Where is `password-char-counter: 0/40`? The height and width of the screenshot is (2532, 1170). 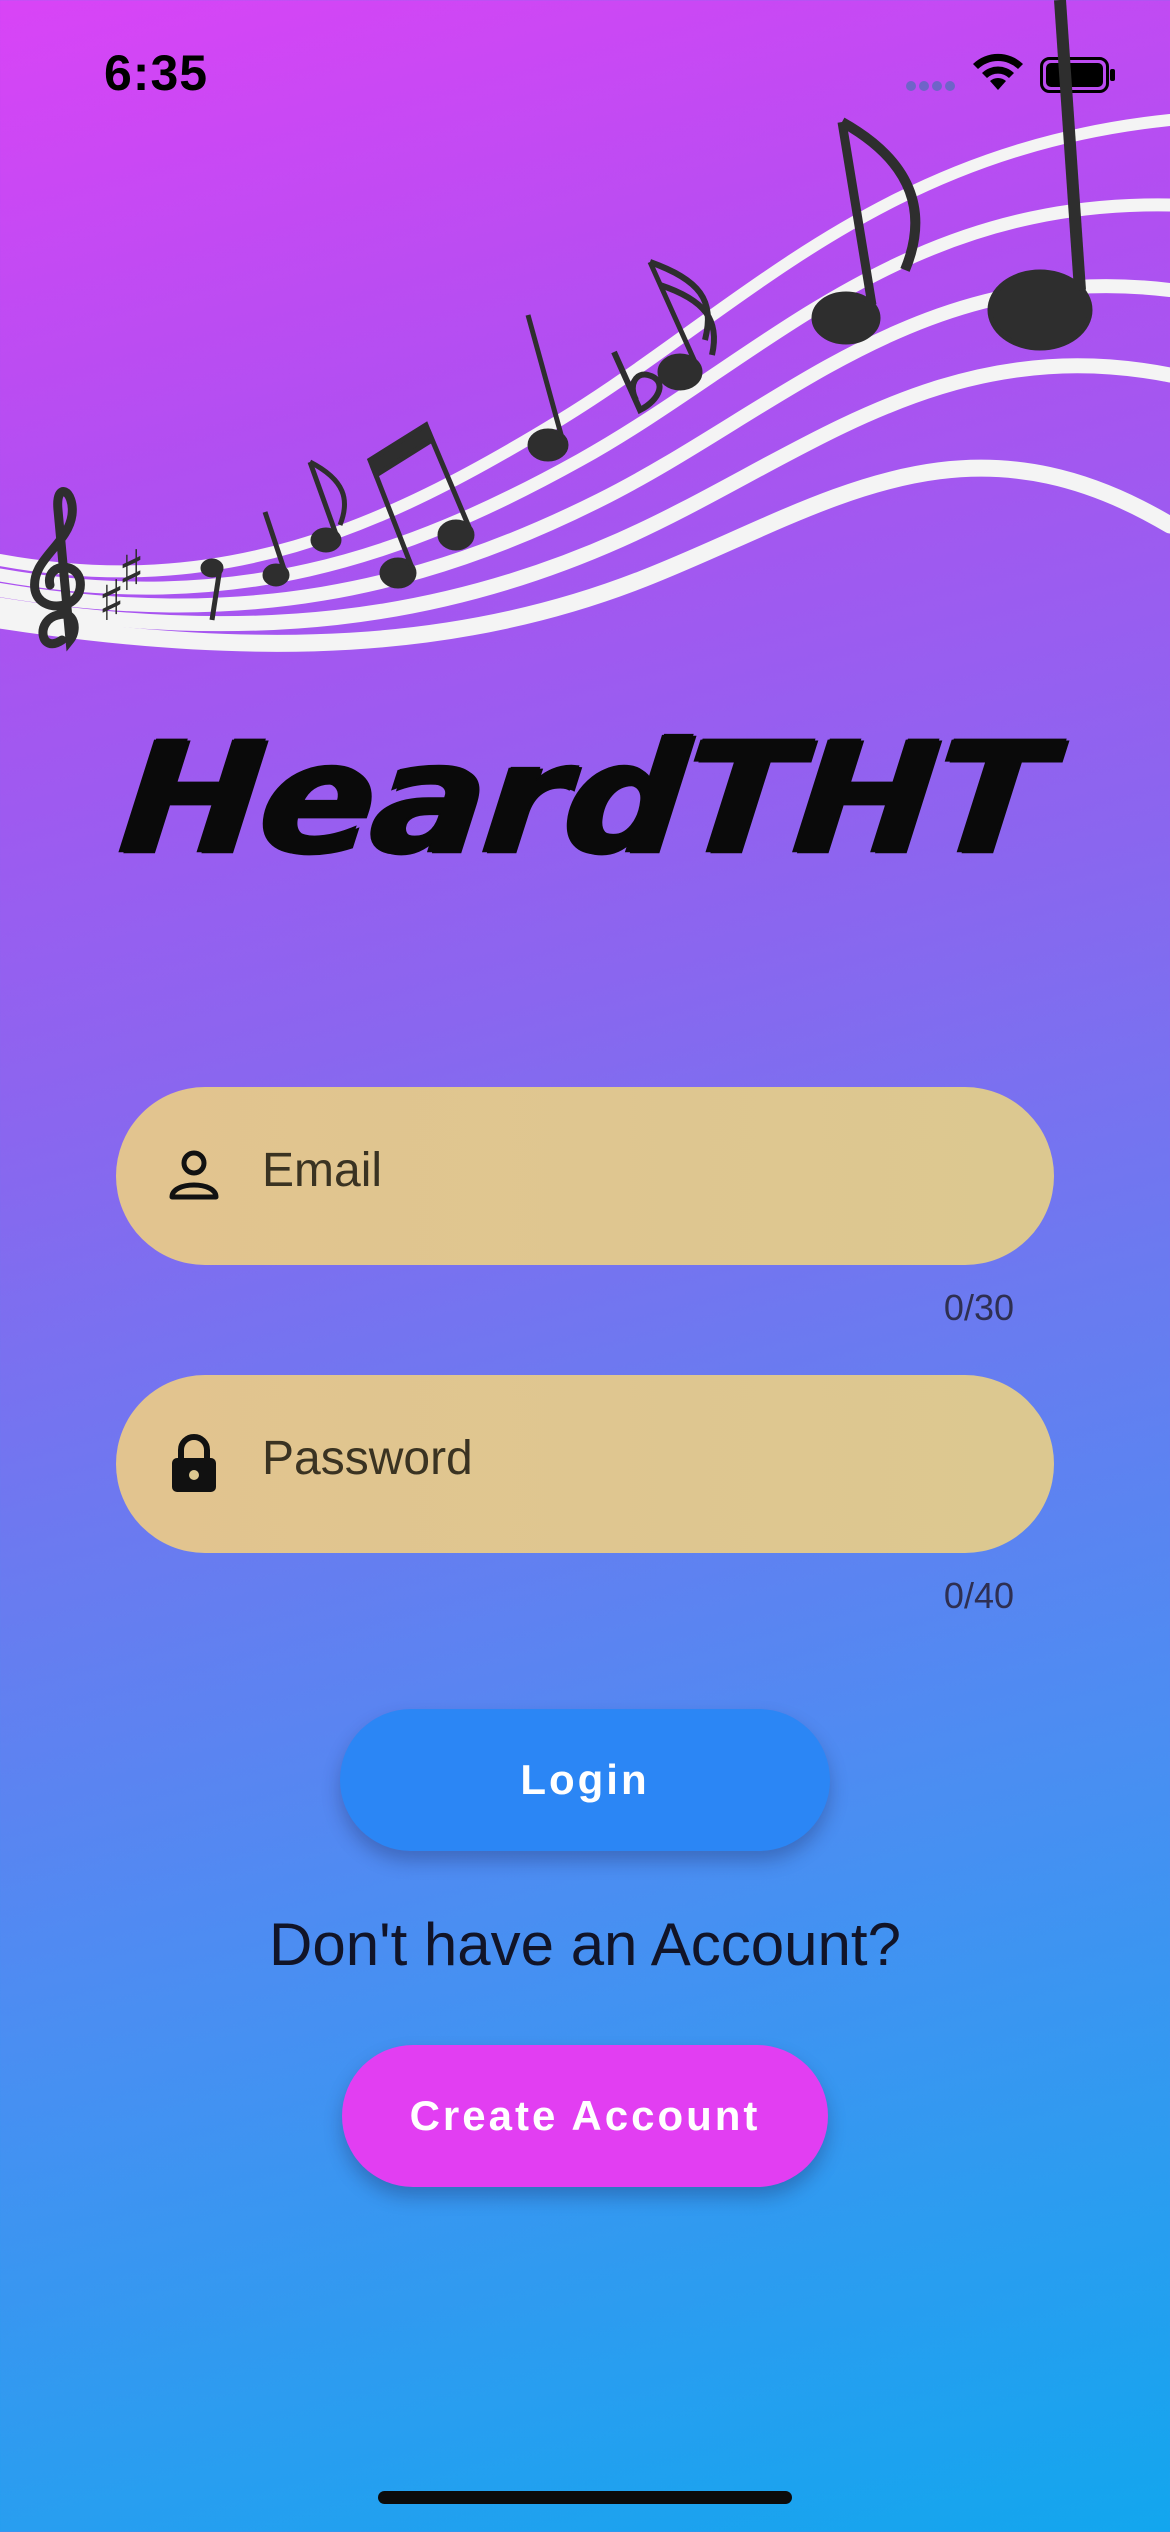
password-char-counter: 0/40 is located at coordinates (978, 1595).